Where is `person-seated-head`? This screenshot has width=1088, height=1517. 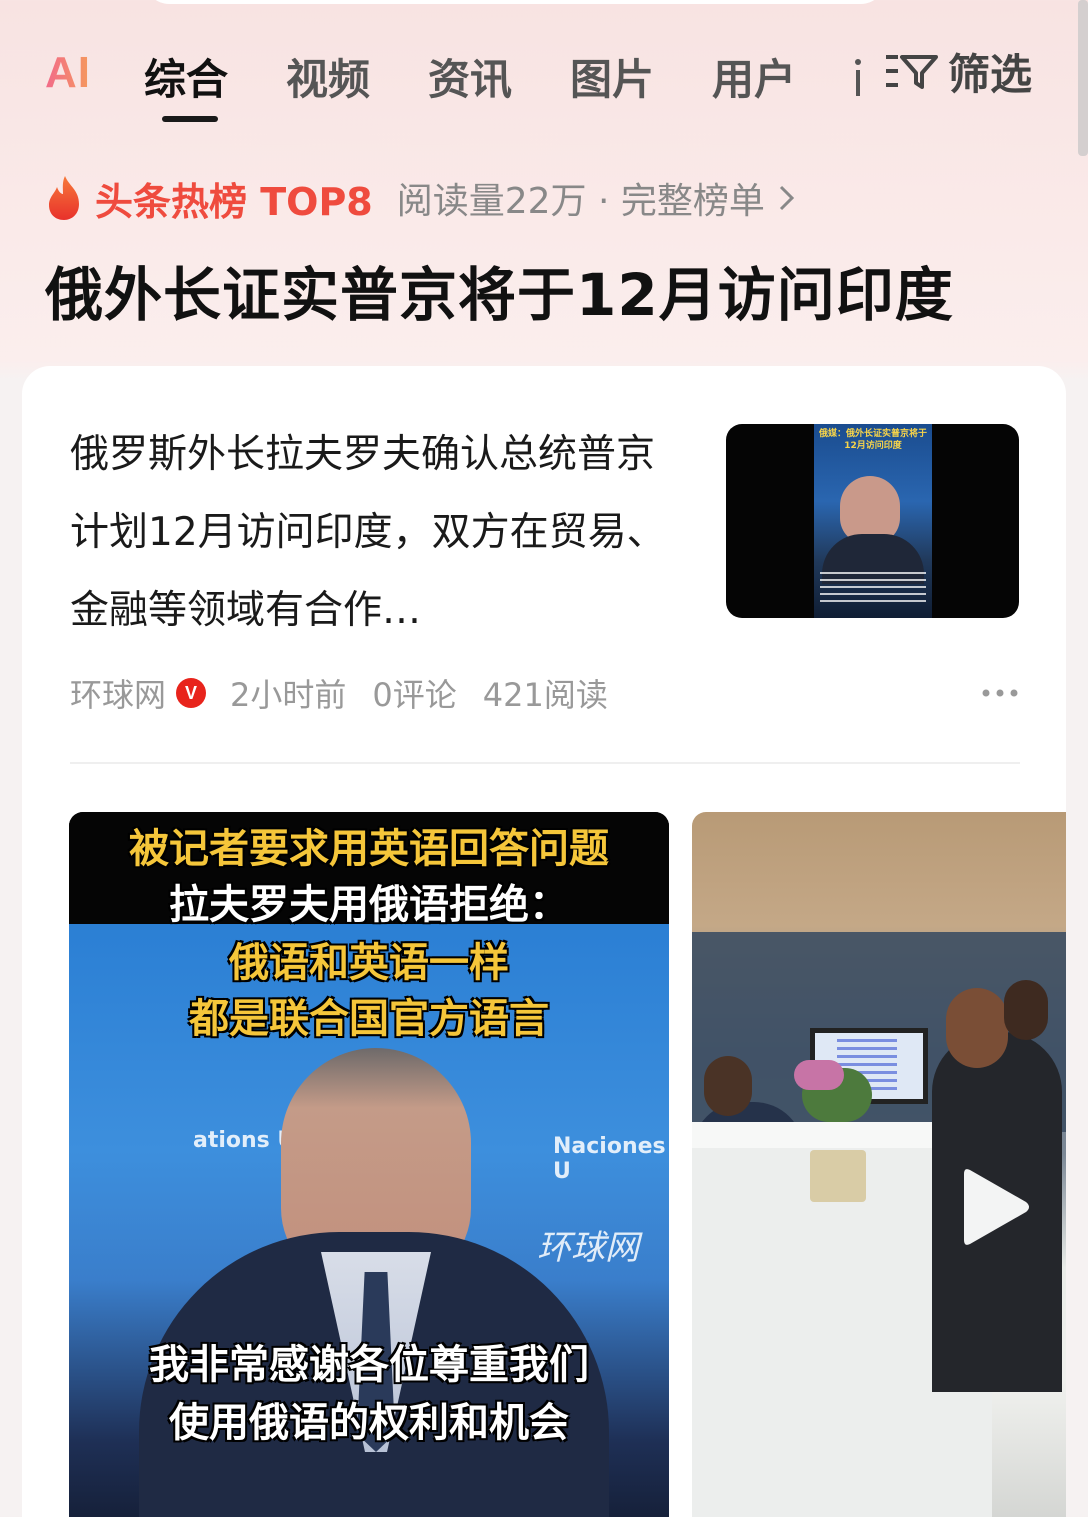
person-seated-head is located at coordinates (728, 1086).